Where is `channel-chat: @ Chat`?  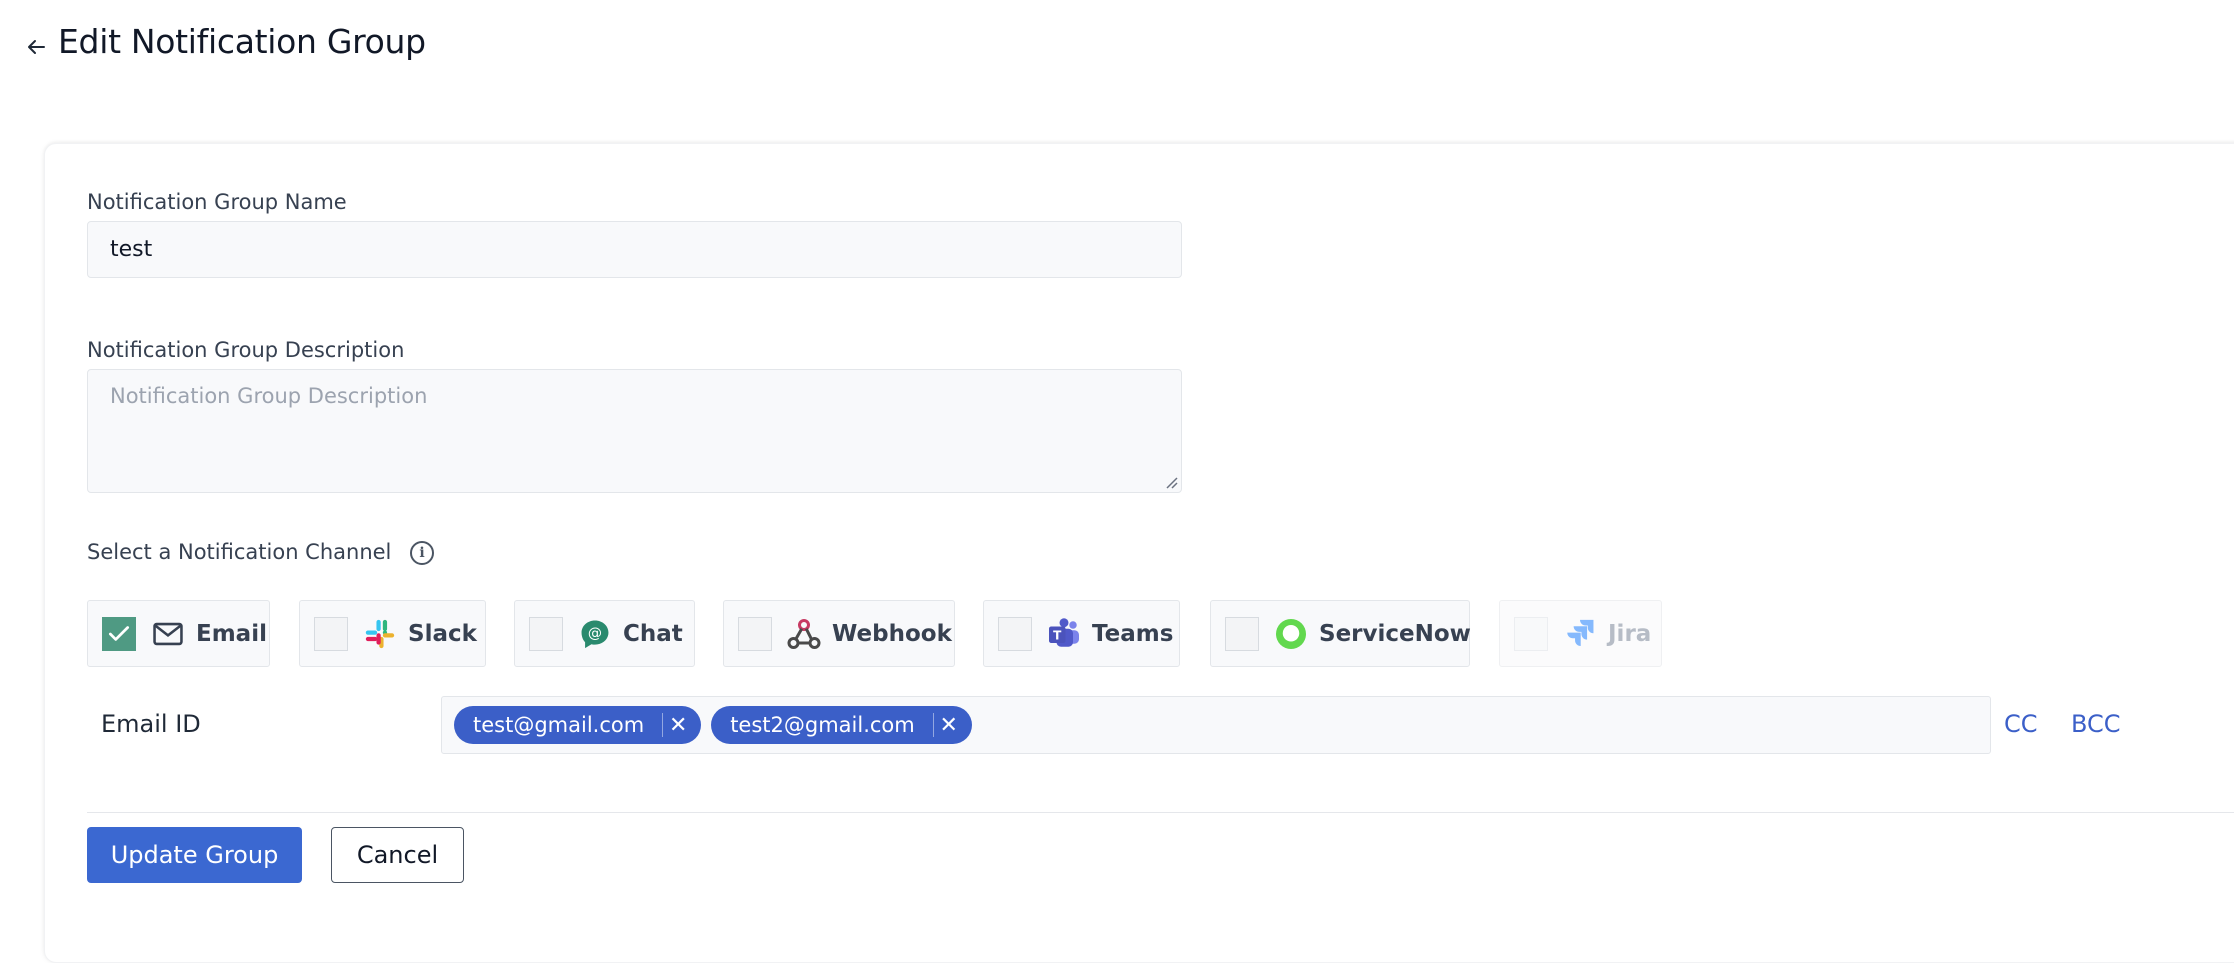 channel-chat: @ Chat is located at coordinates (604, 633).